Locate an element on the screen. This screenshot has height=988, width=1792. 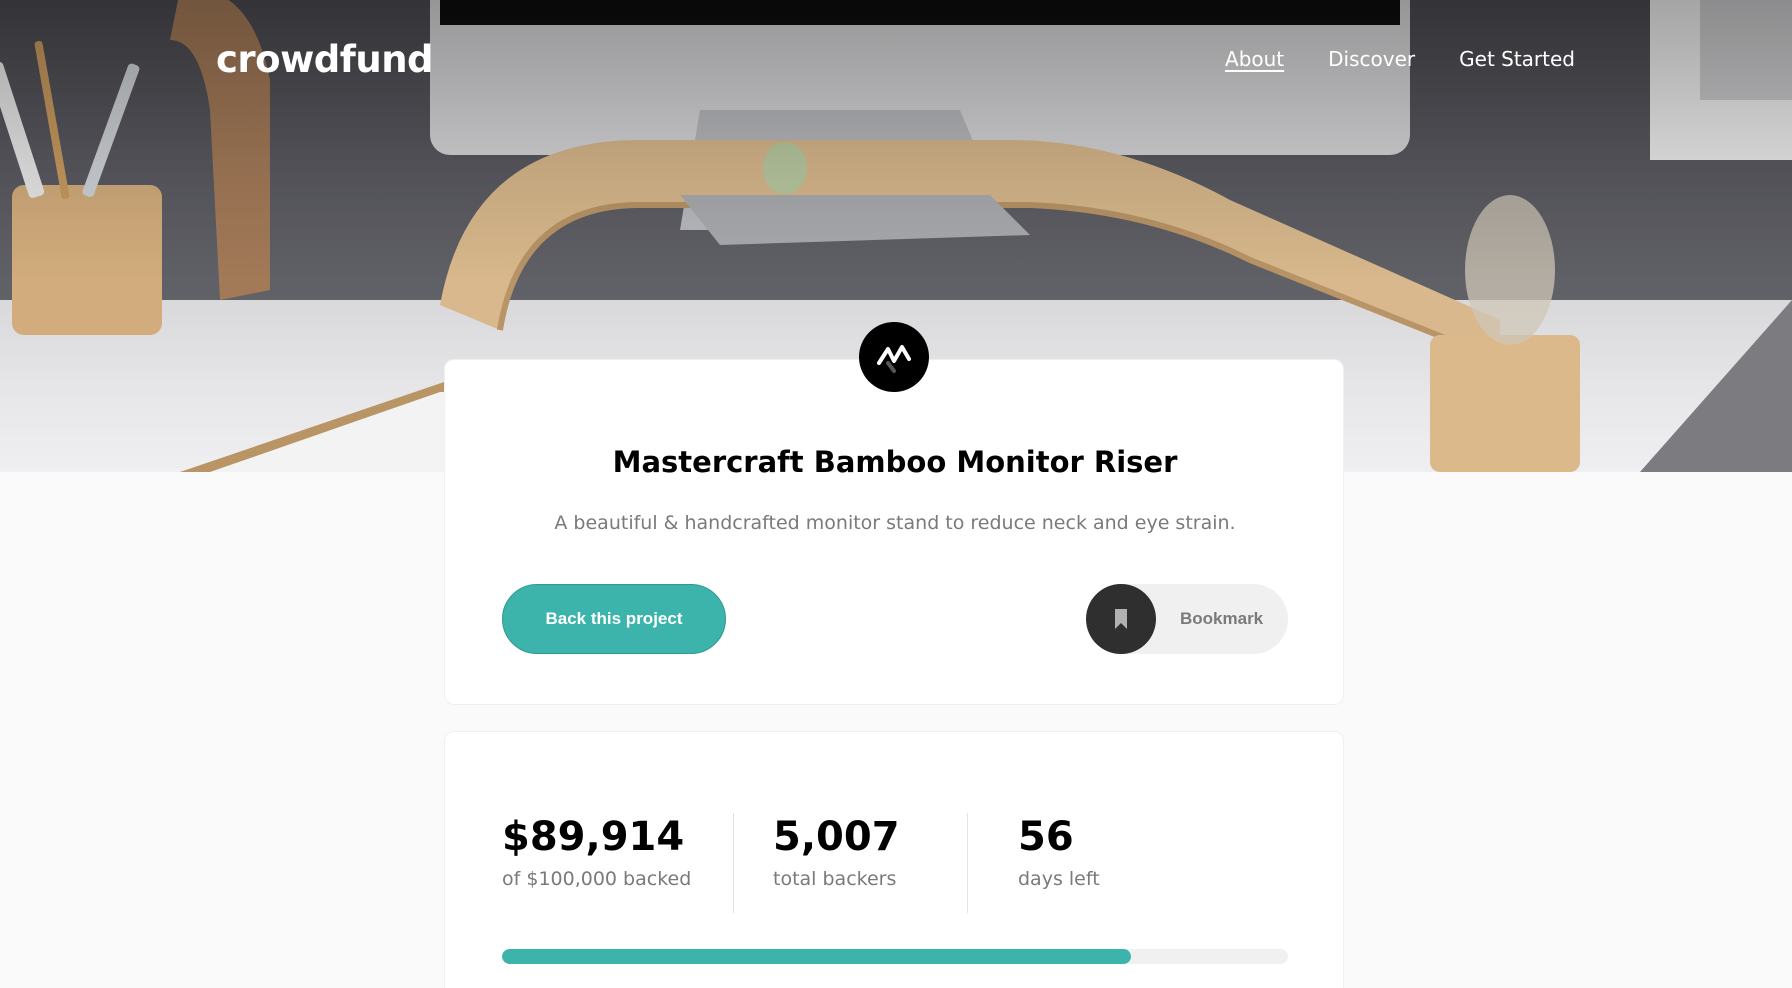
project-title: Mastercraft Bamboo Monitor Riser is located at coordinates (895, 462).